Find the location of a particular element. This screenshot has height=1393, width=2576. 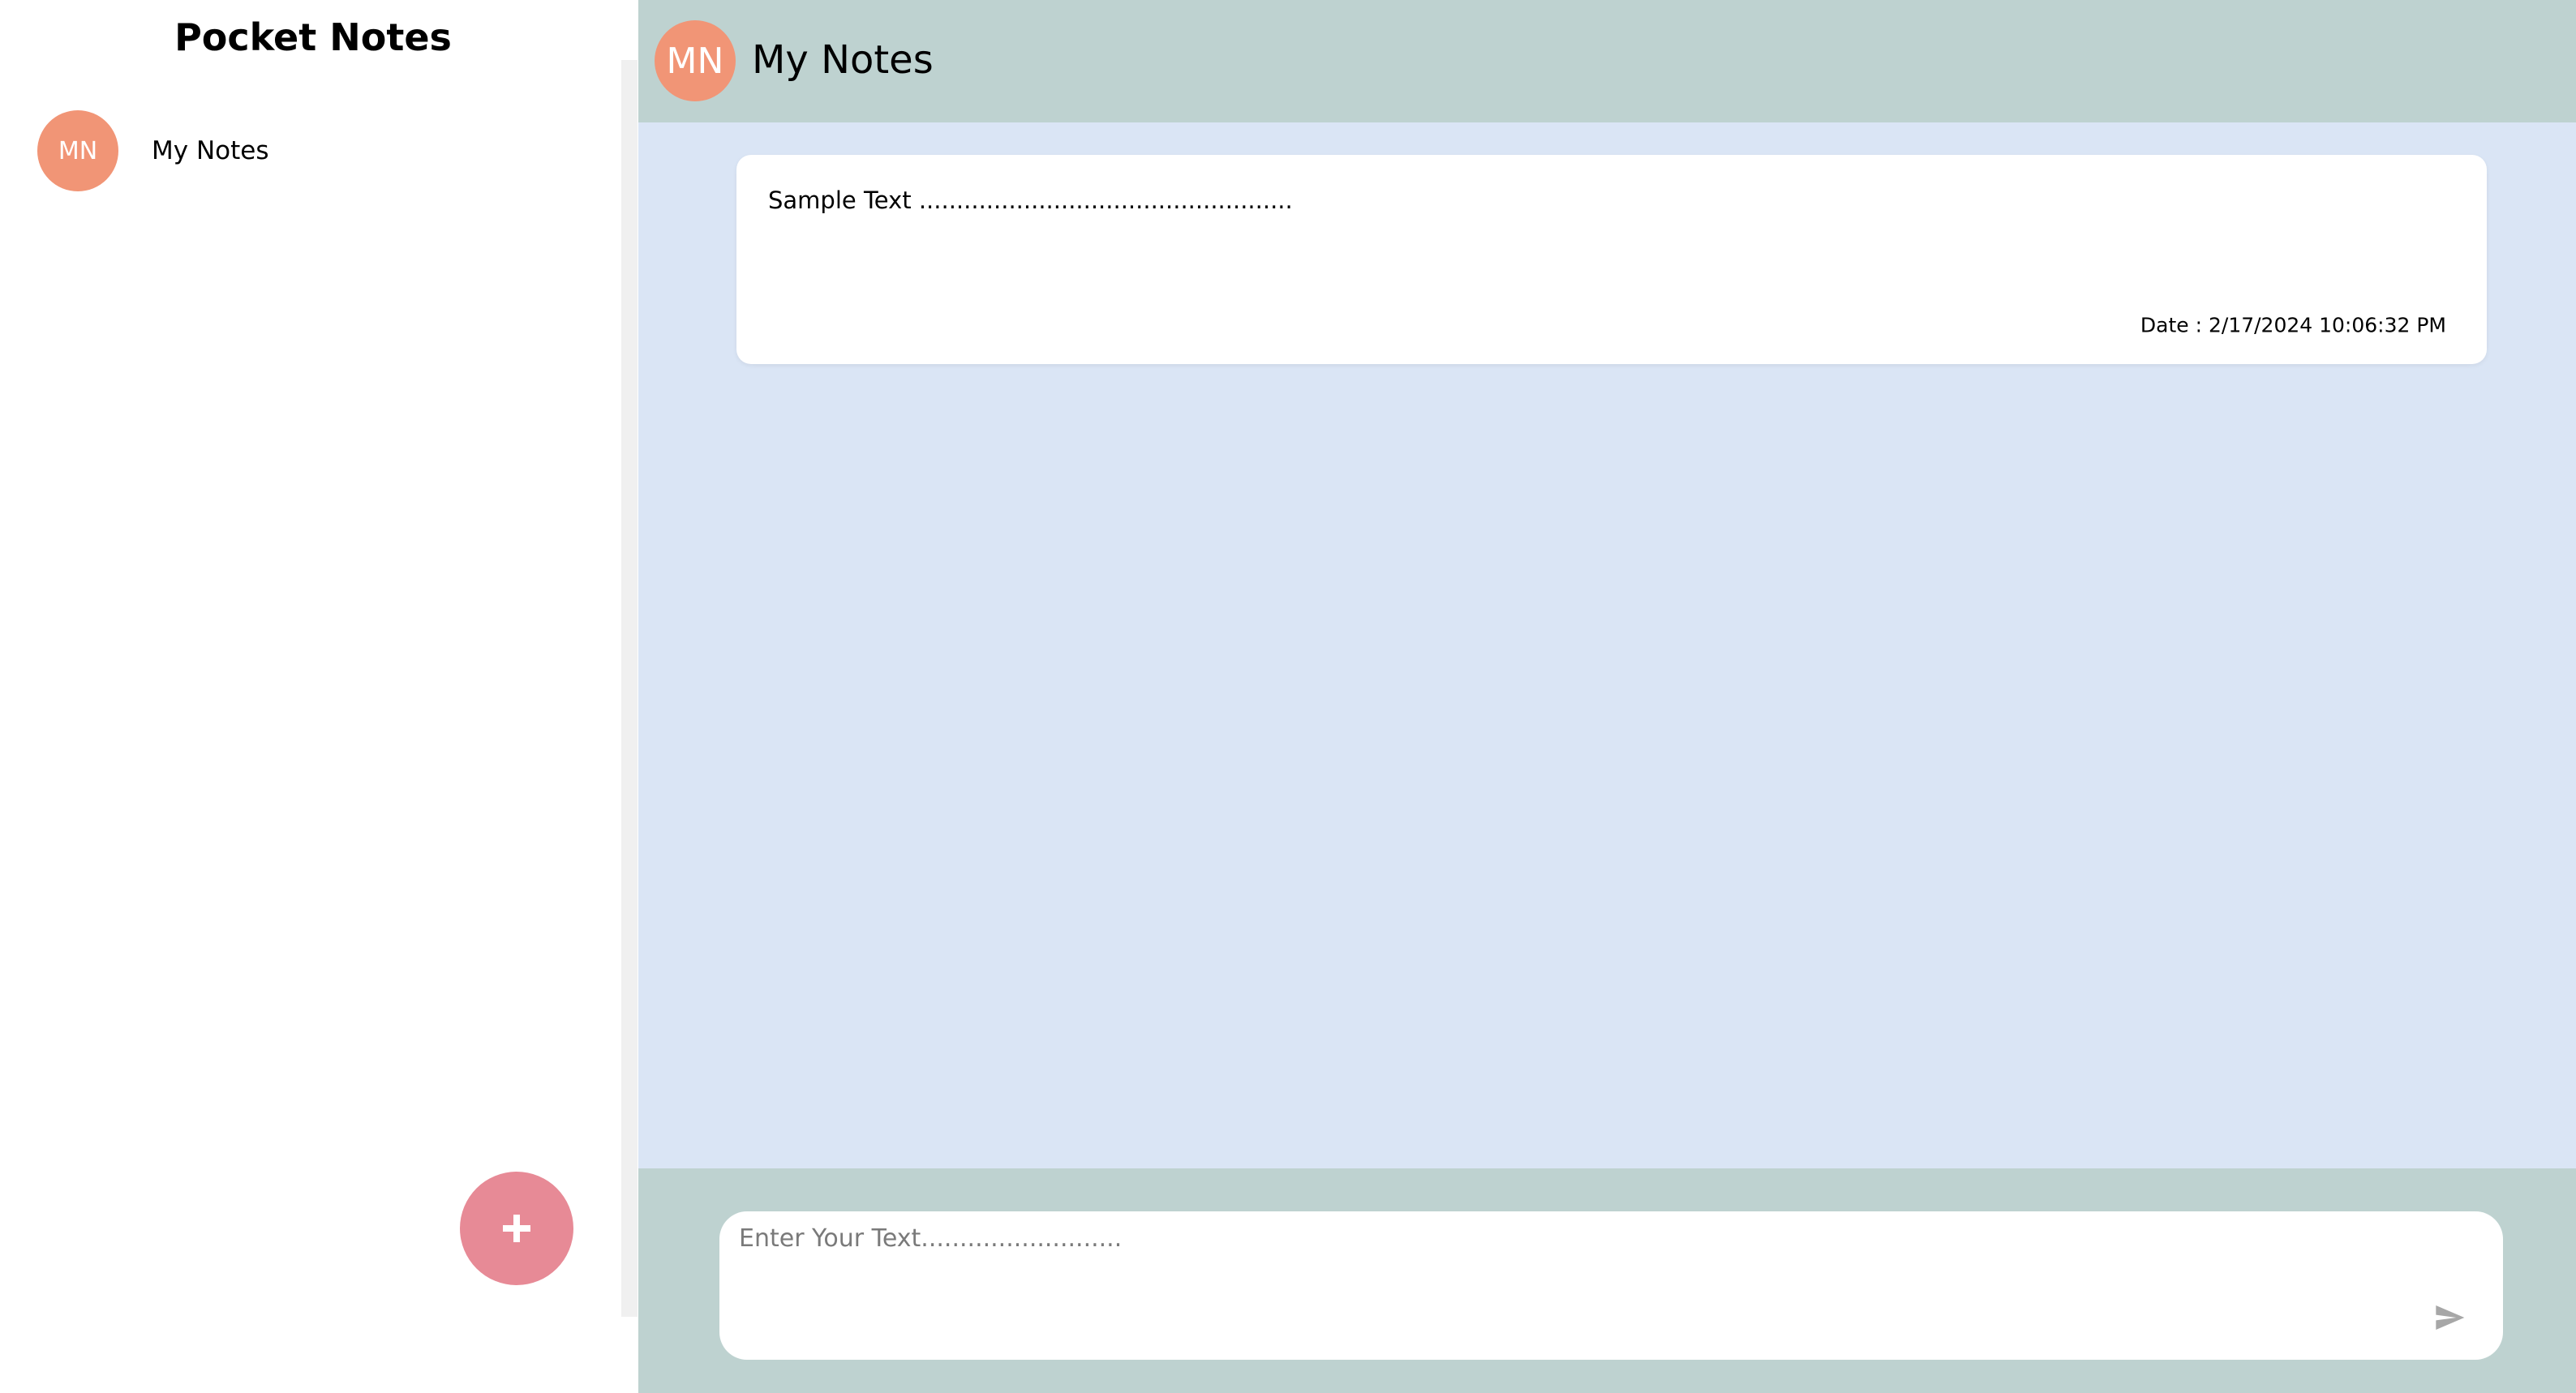

group-name: My Notes is located at coordinates (211, 151).